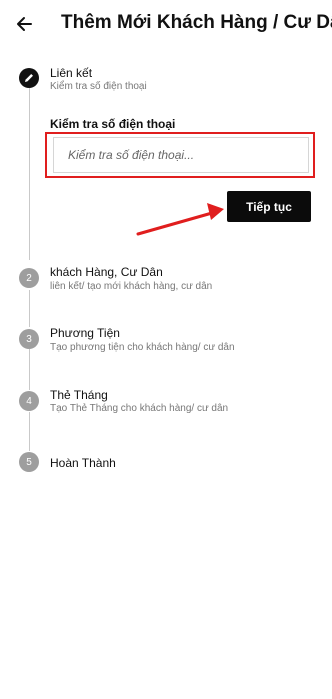  What do you see at coordinates (29, 278) in the screenshot?
I see `step-2-marker: 2` at bounding box center [29, 278].